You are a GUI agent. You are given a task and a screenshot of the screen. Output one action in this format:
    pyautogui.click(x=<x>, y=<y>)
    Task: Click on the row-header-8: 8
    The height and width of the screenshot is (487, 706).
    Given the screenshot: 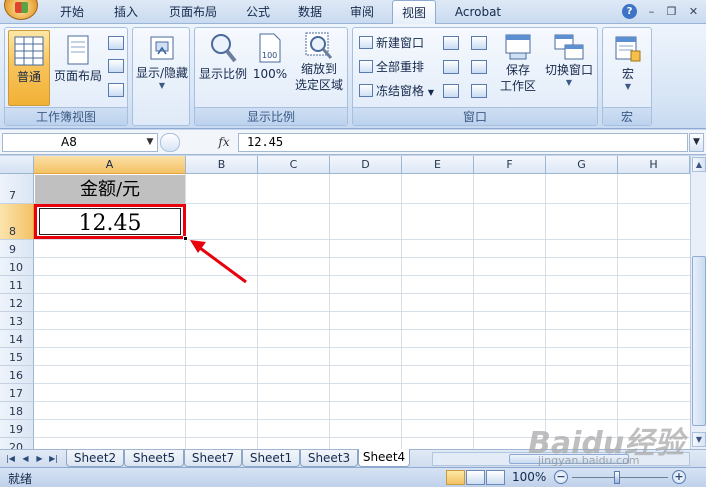 What is the action you would take?
    pyautogui.click(x=17, y=222)
    